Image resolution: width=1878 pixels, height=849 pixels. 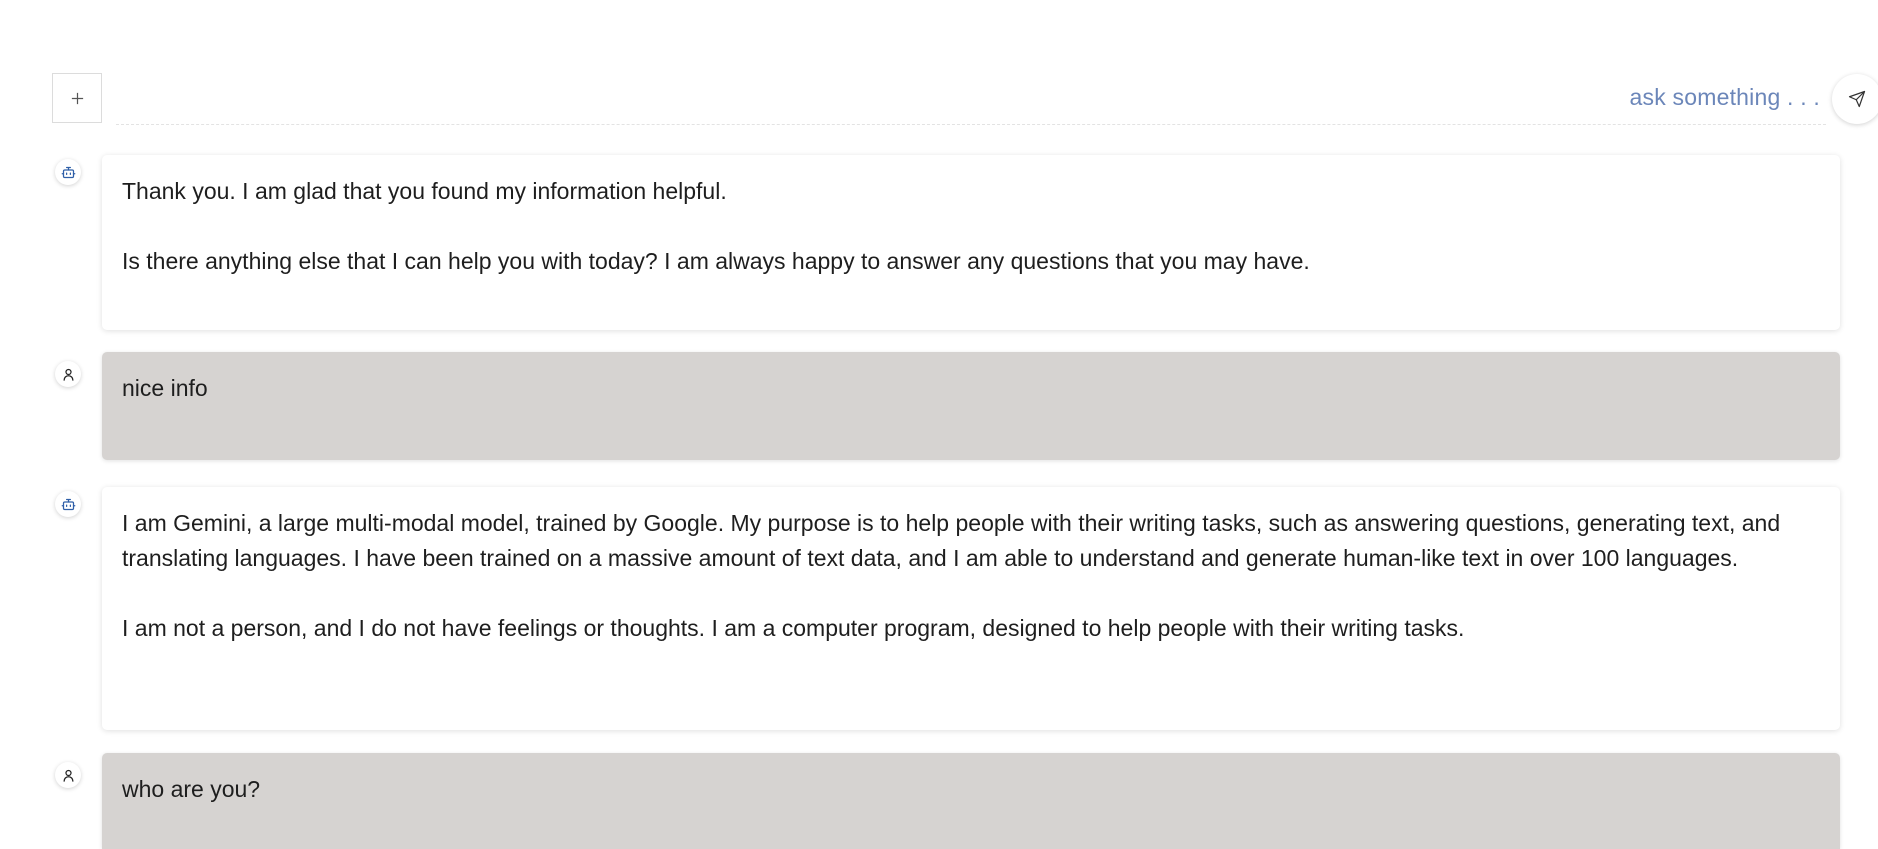 What do you see at coordinates (971, 801) in the screenshot?
I see `message-bubble-user: who are you?` at bounding box center [971, 801].